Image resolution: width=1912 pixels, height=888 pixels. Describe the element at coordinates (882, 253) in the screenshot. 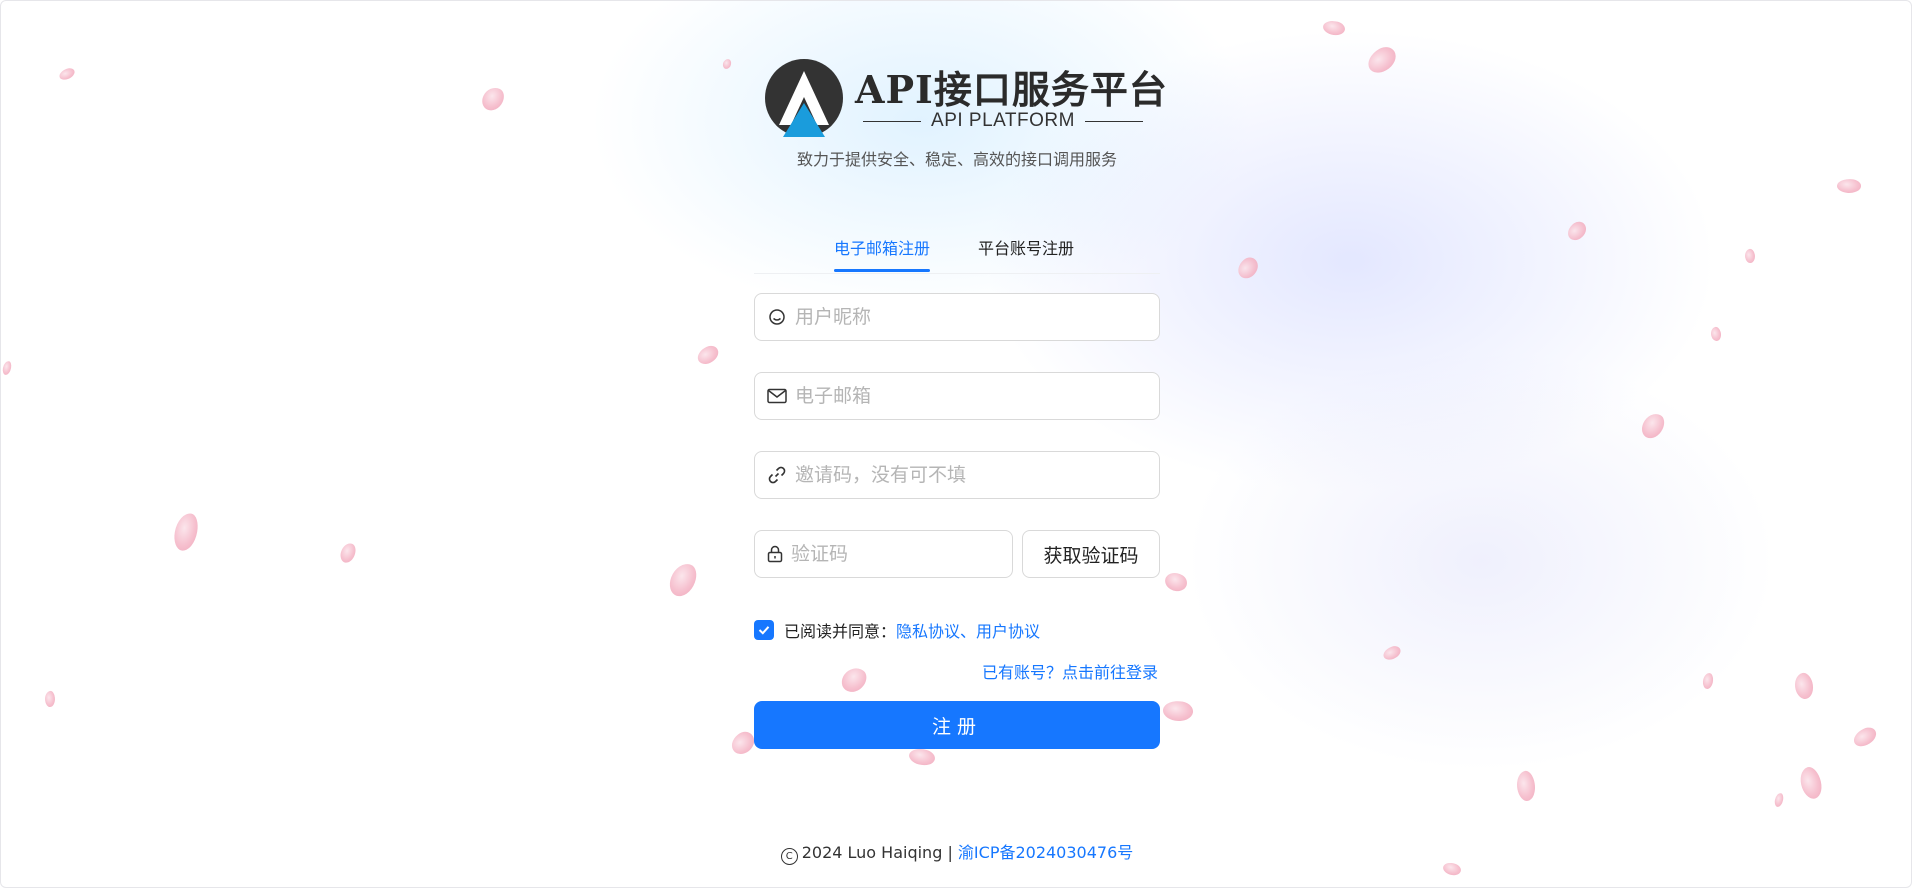

I see `tab-email-register: 电子邮箱注册` at that location.